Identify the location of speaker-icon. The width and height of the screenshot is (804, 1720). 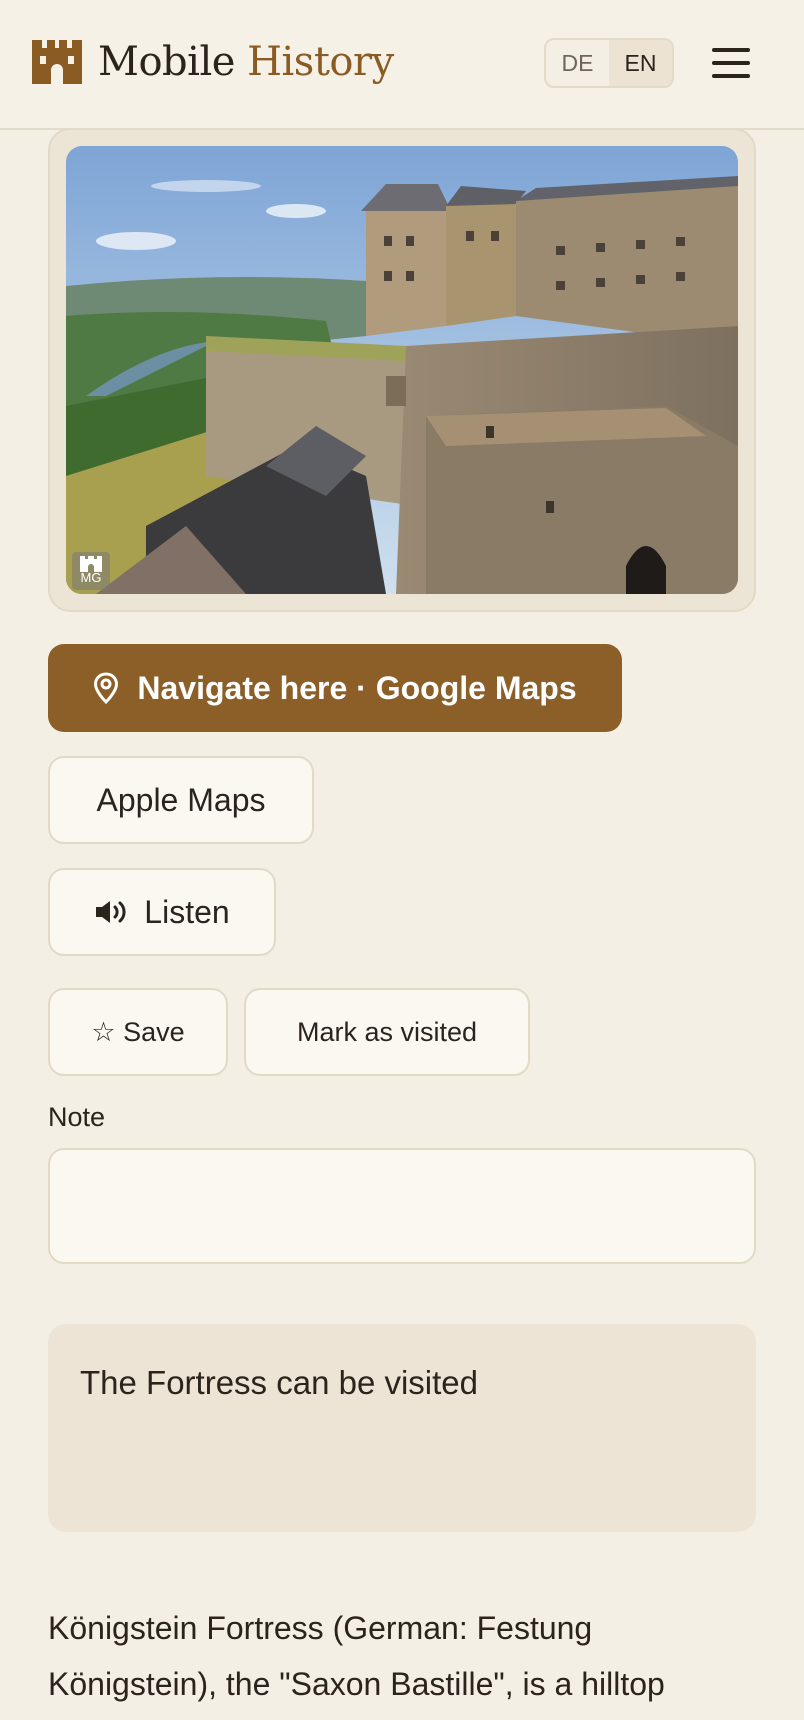
(111, 912).